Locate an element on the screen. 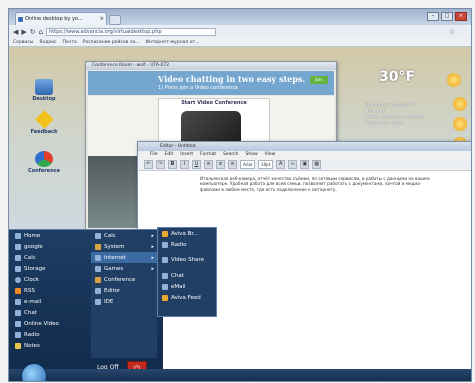 The width and height of the screenshot is (475, 383). menu-format: Format is located at coordinates (208, 155).